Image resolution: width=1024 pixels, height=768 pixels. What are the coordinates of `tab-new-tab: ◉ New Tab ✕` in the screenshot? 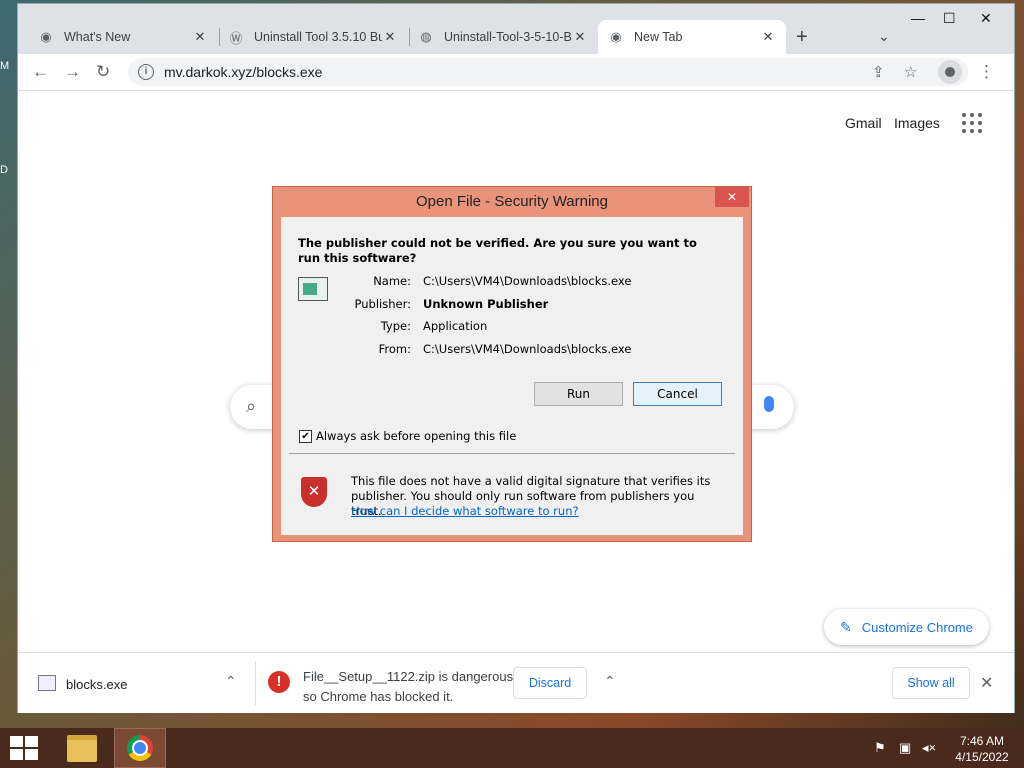 It's located at (692, 37).